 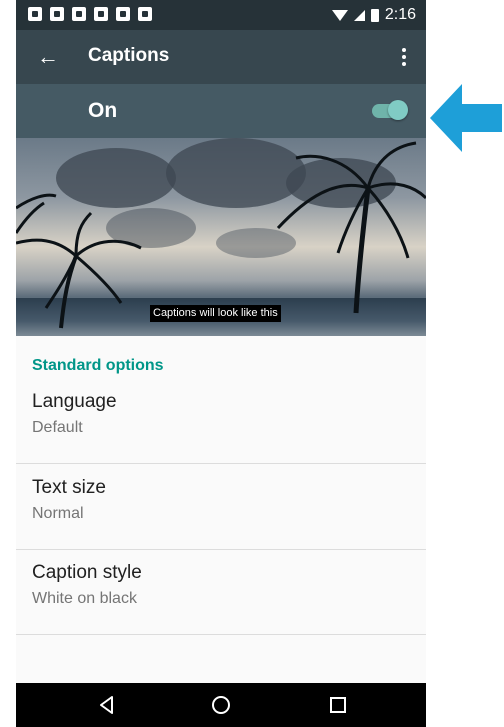 What do you see at coordinates (215, 313) in the screenshot?
I see `caption-sample-text: Captions will look like this` at bounding box center [215, 313].